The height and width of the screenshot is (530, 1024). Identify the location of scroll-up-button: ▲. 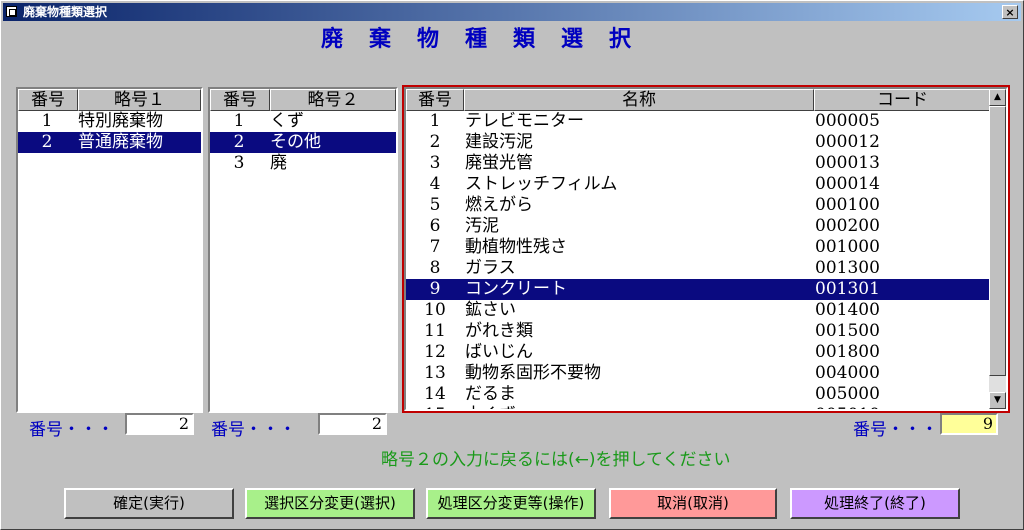
(997, 97).